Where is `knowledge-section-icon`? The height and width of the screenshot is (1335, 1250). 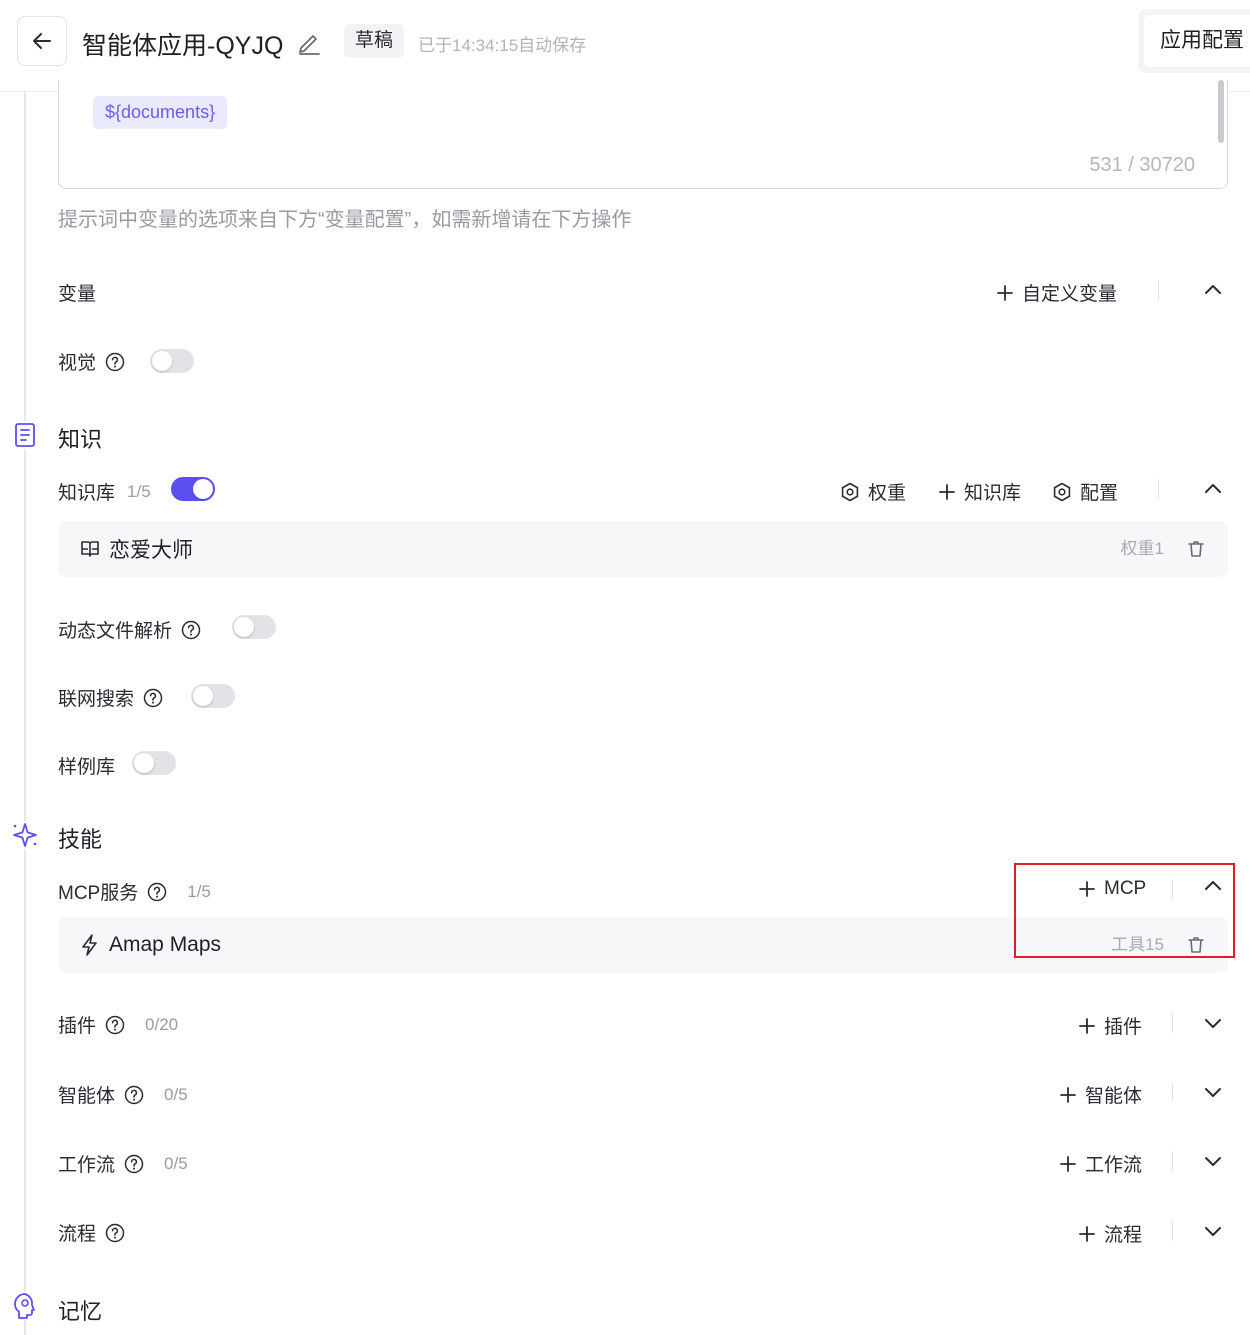
knowledge-section-icon is located at coordinates (25, 435).